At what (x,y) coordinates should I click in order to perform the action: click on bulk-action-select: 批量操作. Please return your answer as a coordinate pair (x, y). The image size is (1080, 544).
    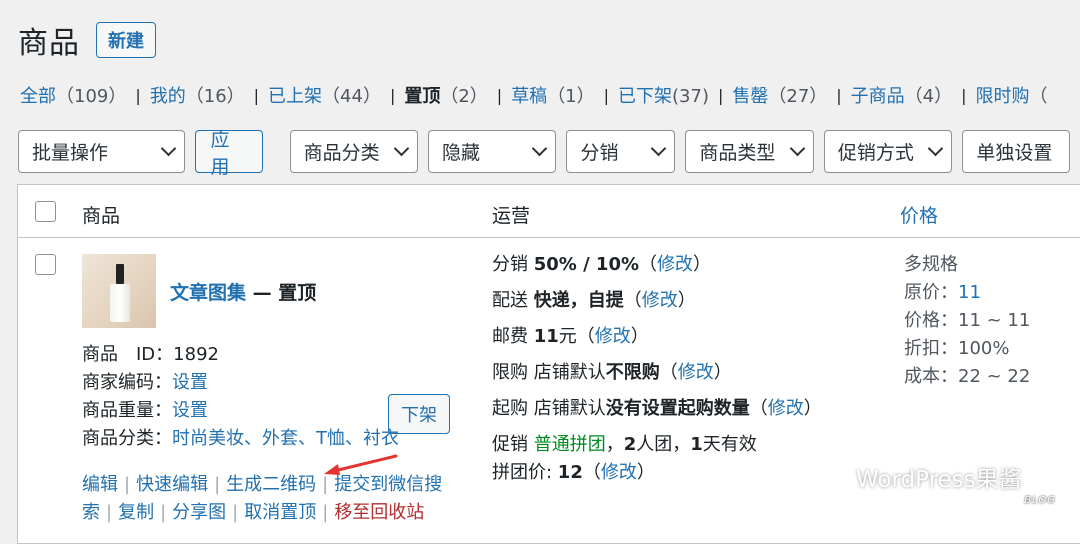
    Looking at the image, I should click on (102, 151).